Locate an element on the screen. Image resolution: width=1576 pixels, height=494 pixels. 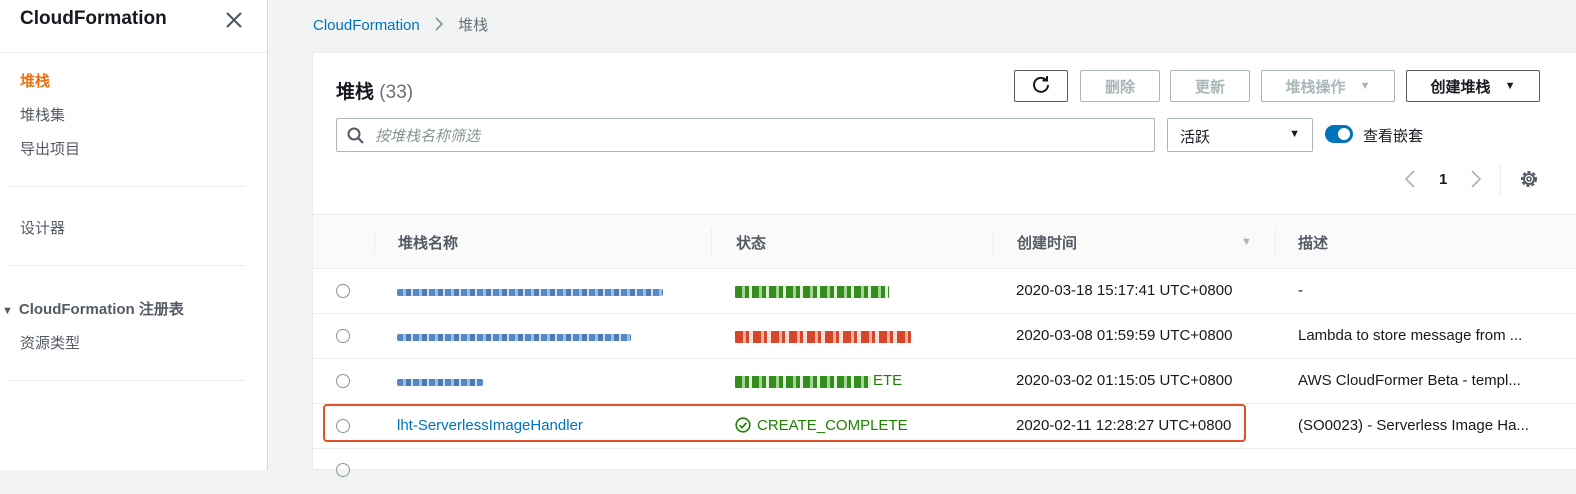
refresh-button is located at coordinates (1041, 86).